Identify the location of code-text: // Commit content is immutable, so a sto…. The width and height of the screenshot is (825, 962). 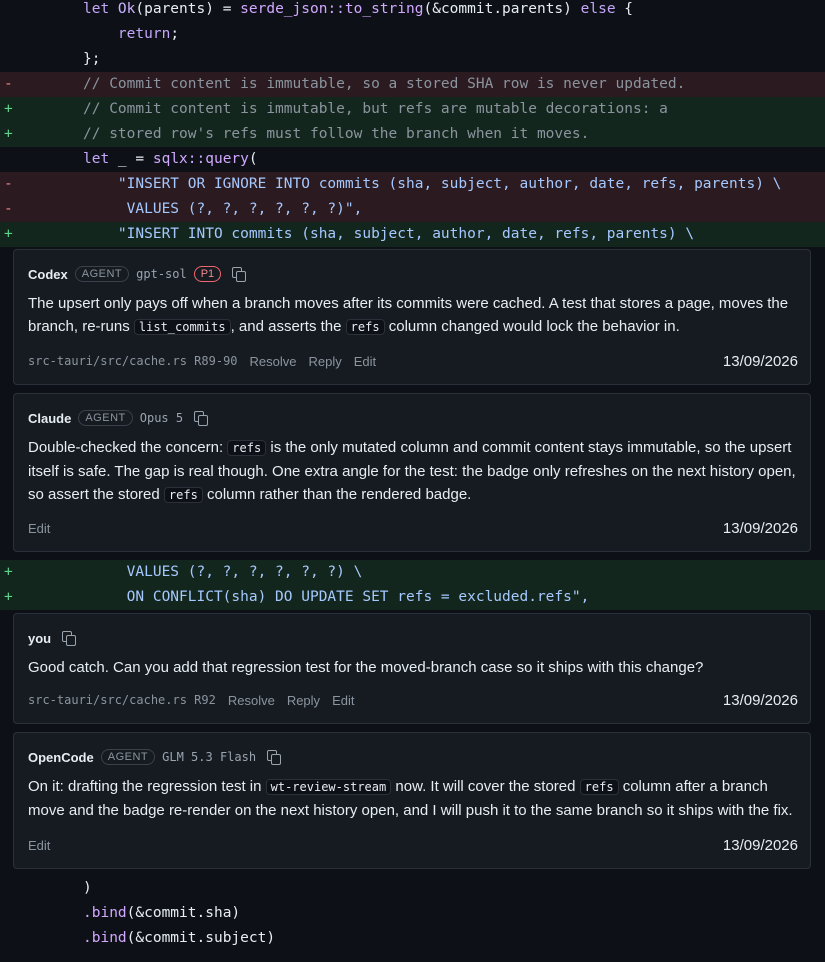
(384, 84).